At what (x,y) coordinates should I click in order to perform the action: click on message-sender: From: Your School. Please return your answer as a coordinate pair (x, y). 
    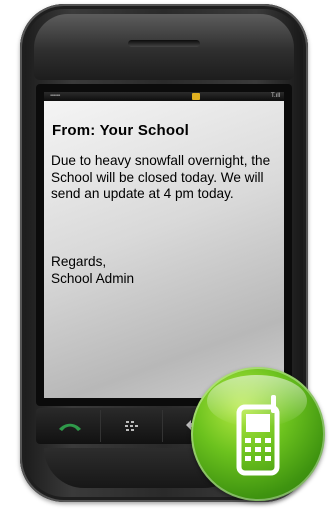
    Looking at the image, I should click on (121, 130).